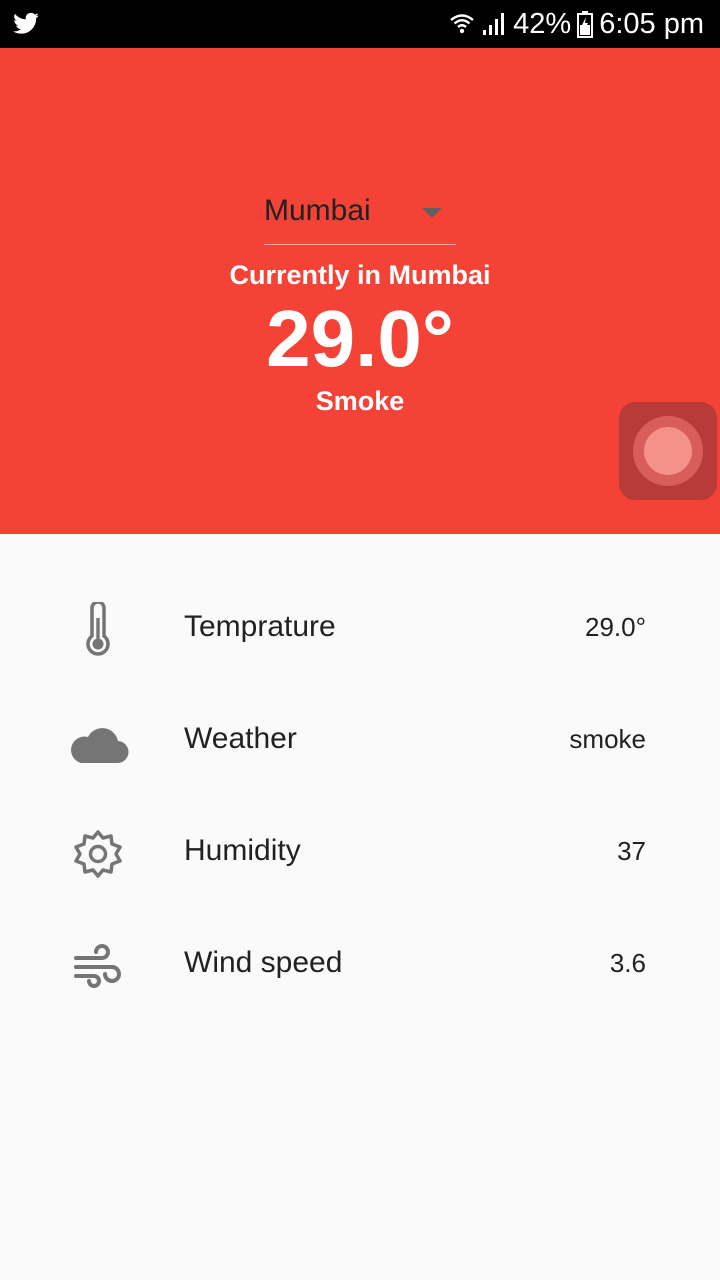 This screenshot has height=1280, width=720. I want to click on floating-action-button, so click(668, 451).